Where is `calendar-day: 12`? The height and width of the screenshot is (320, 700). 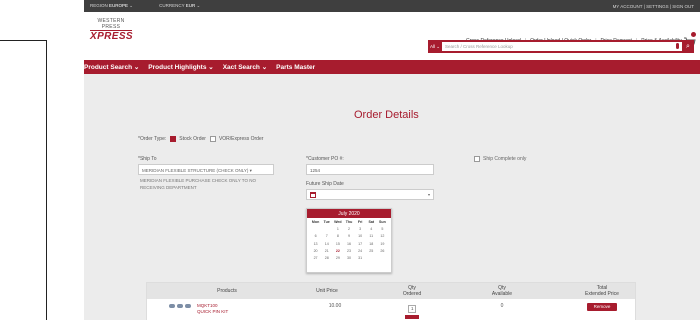
calendar-day: 12 is located at coordinates (382, 236).